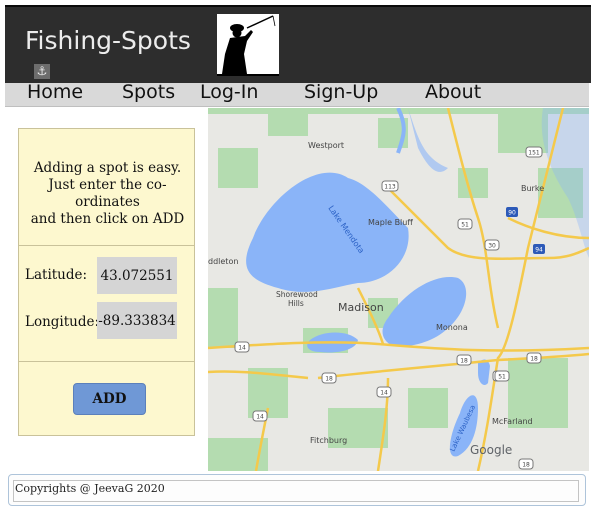 This screenshot has width=603, height=506. I want to click on map-label-shorewood: Shorewood, so click(297, 294).